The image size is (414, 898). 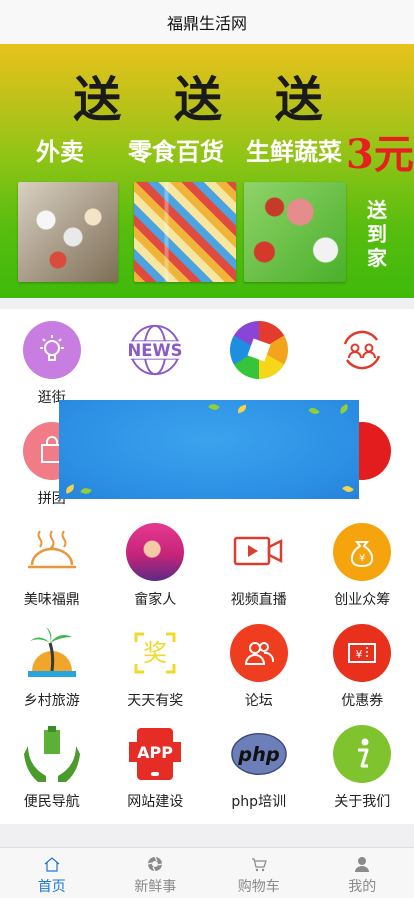 I want to click on grid-item: 乡村旅游, so click(x=52, y=662).